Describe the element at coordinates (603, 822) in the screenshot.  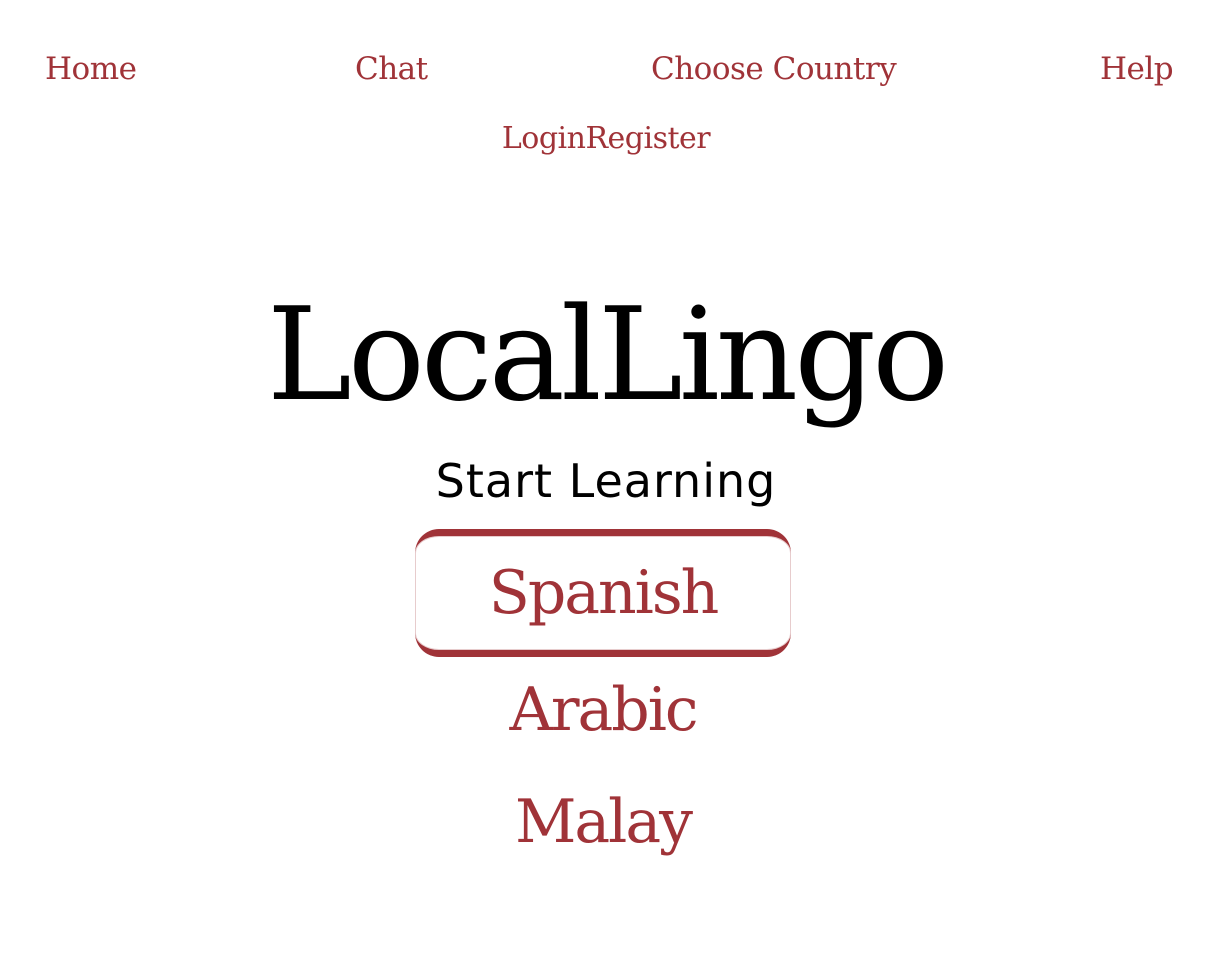
I see `language-option-malay: Malay` at that location.